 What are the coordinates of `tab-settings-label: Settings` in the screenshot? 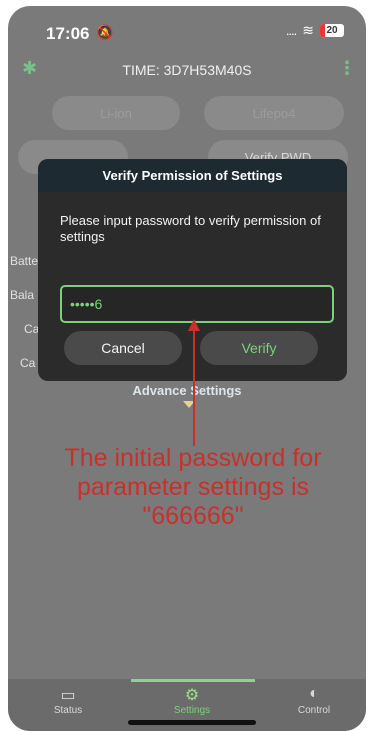 It's located at (192, 710).